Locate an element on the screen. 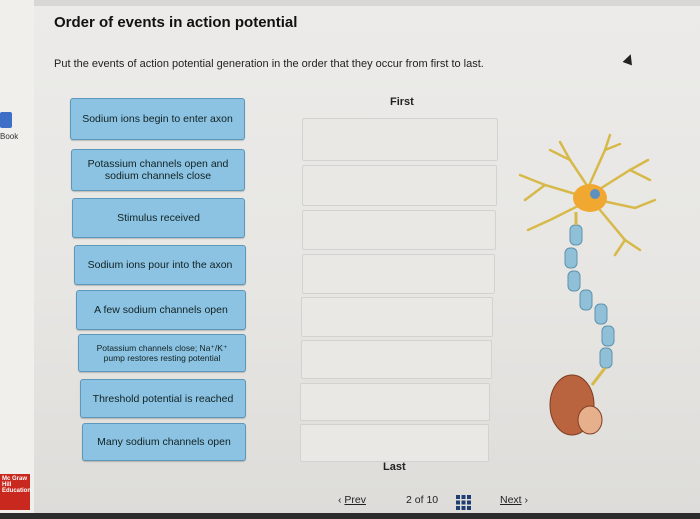  drag-item: Stimulus received is located at coordinates (158, 218).